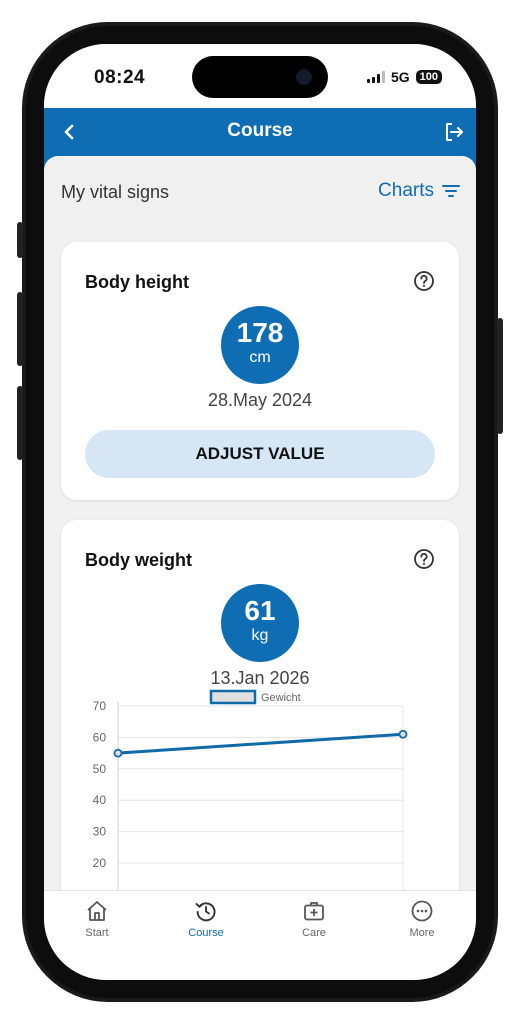  I want to click on tab-course: Course, so click(206, 919).